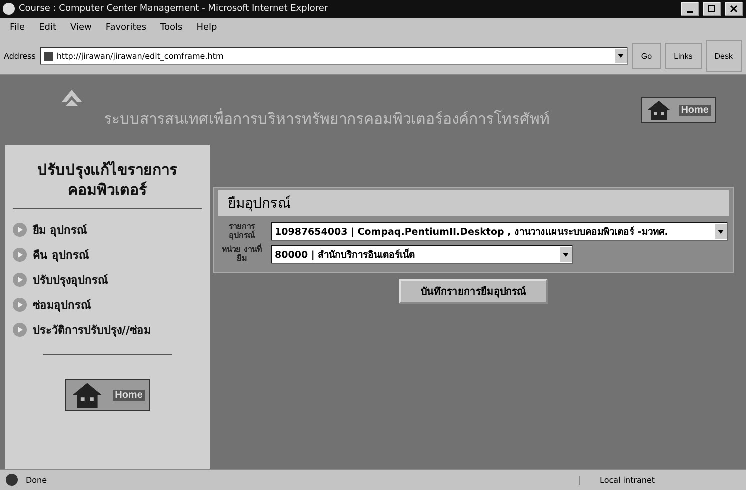  Describe the element at coordinates (107, 180) in the screenshot. I see `sidebar-title: ปรับปรุงแก้ไขรายการ คอมพิวเตอร์` at that location.